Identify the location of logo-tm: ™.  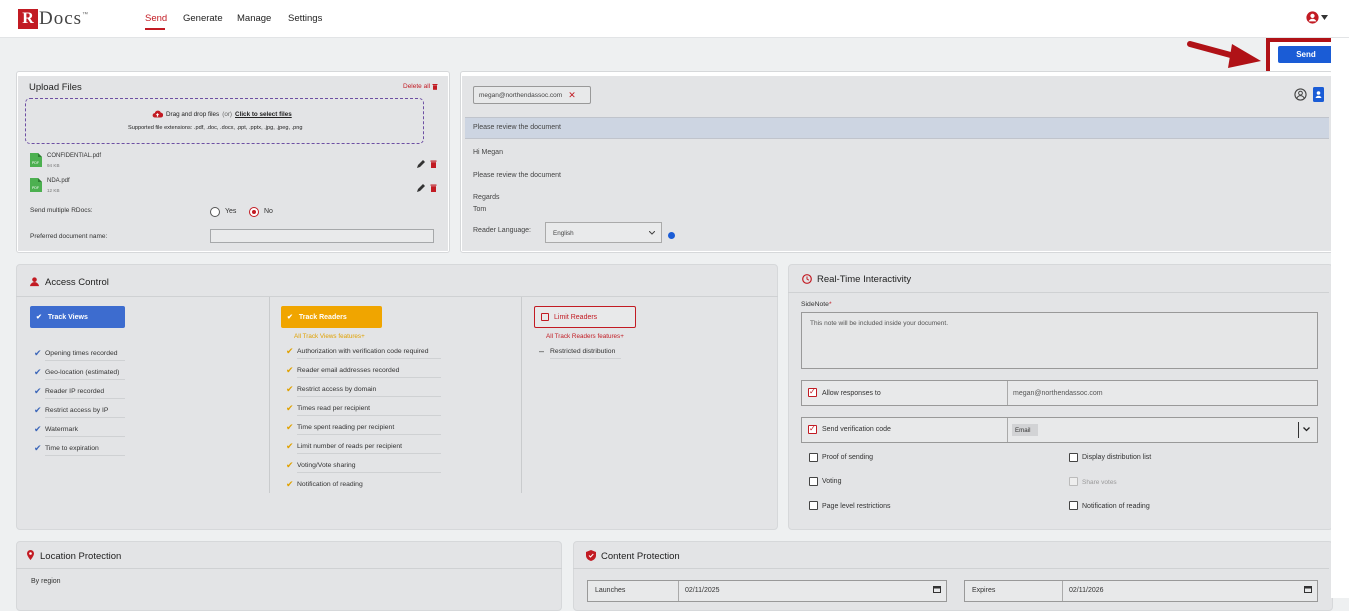
(85, 15).